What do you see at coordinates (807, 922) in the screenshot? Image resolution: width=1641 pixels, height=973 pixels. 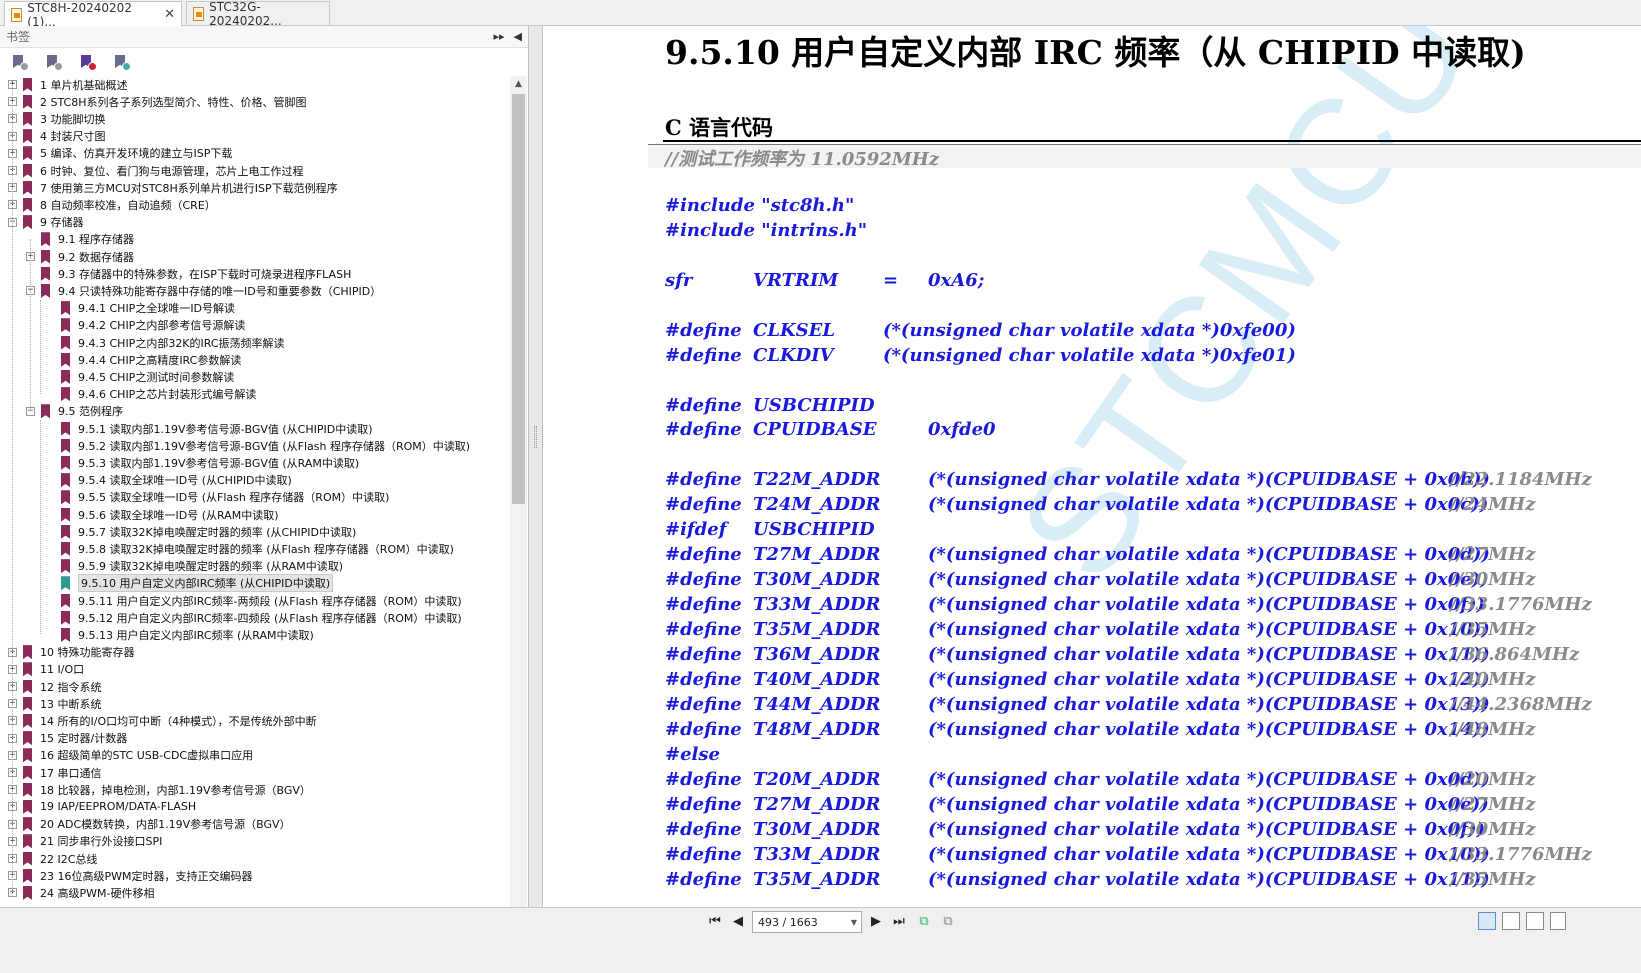 I see `page-number-input: 493 / 1663 ▼` at bounding box center [807, 922].